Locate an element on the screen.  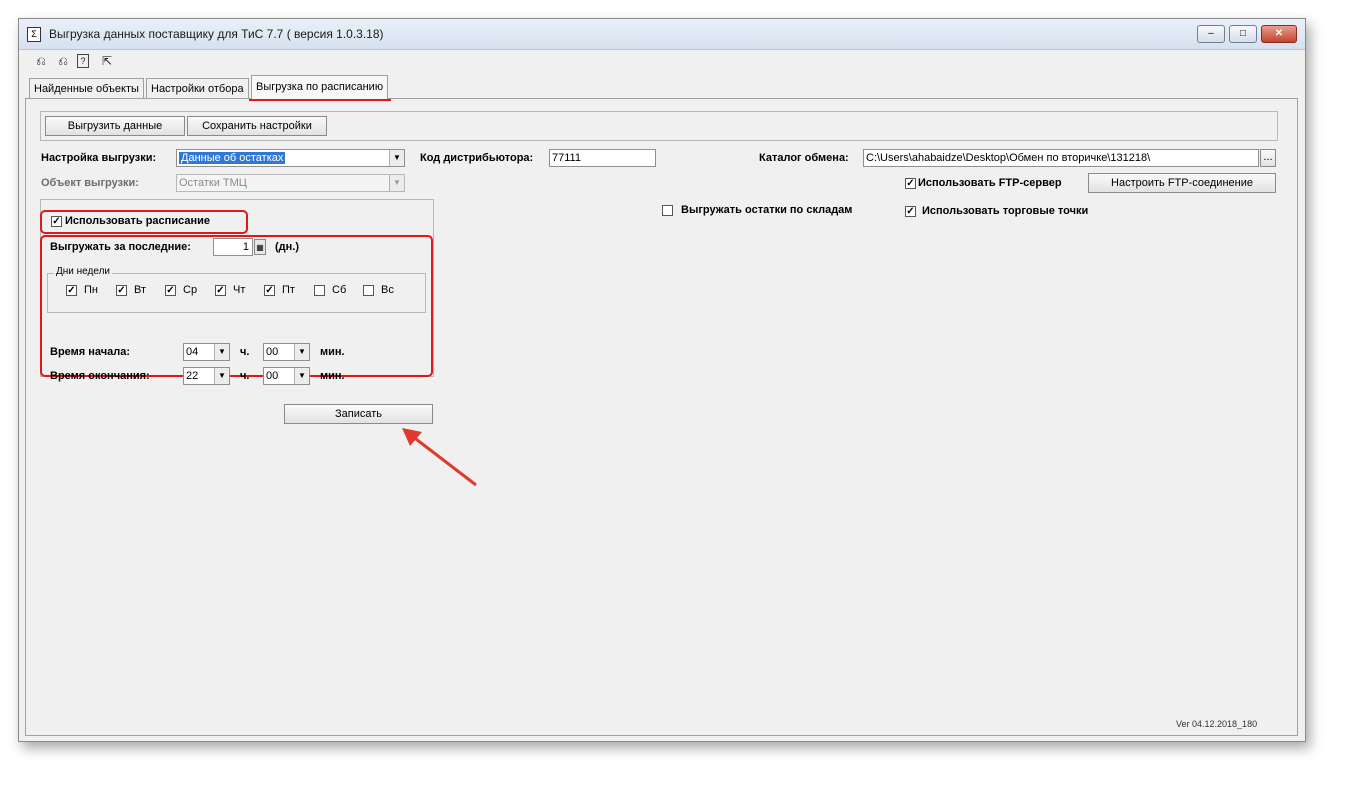
use-schedule-checkbox: ✓ is located at coordinates (56, 221).